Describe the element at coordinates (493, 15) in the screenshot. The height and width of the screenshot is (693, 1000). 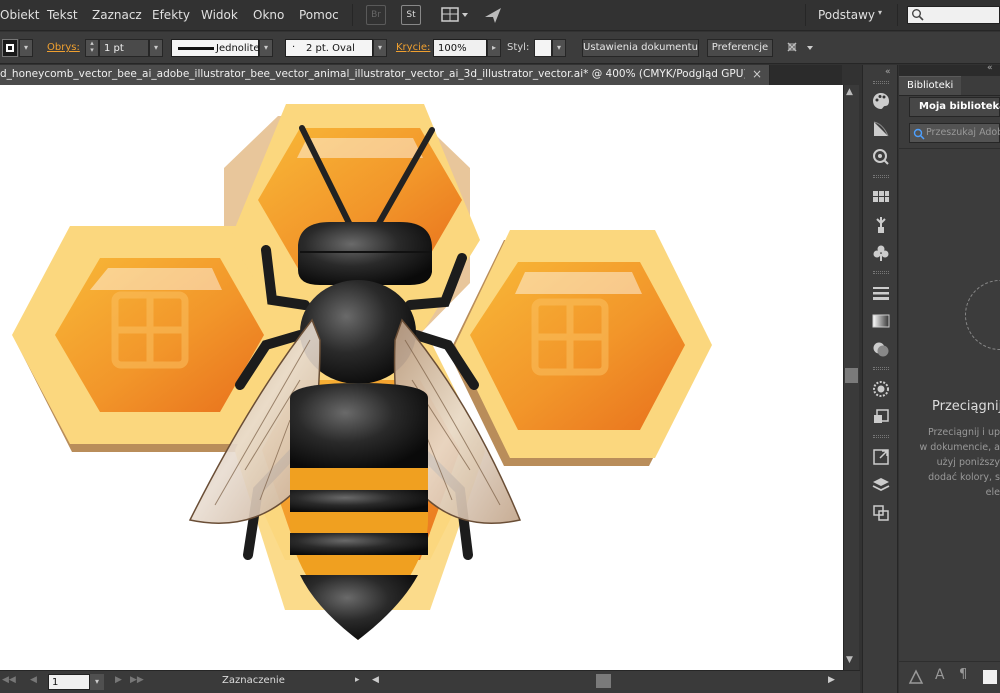
I see `send-icon` at that location.